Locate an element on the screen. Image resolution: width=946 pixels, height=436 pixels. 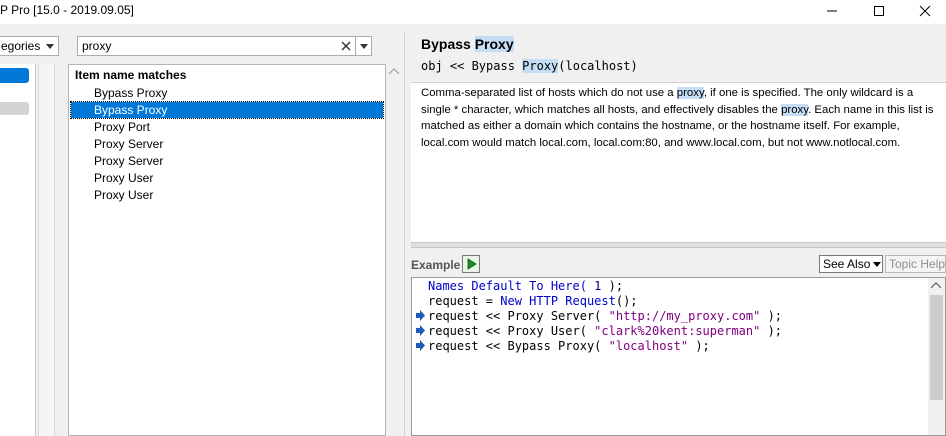
syntax-args: (localhost) is located at coordinates (598, 66).